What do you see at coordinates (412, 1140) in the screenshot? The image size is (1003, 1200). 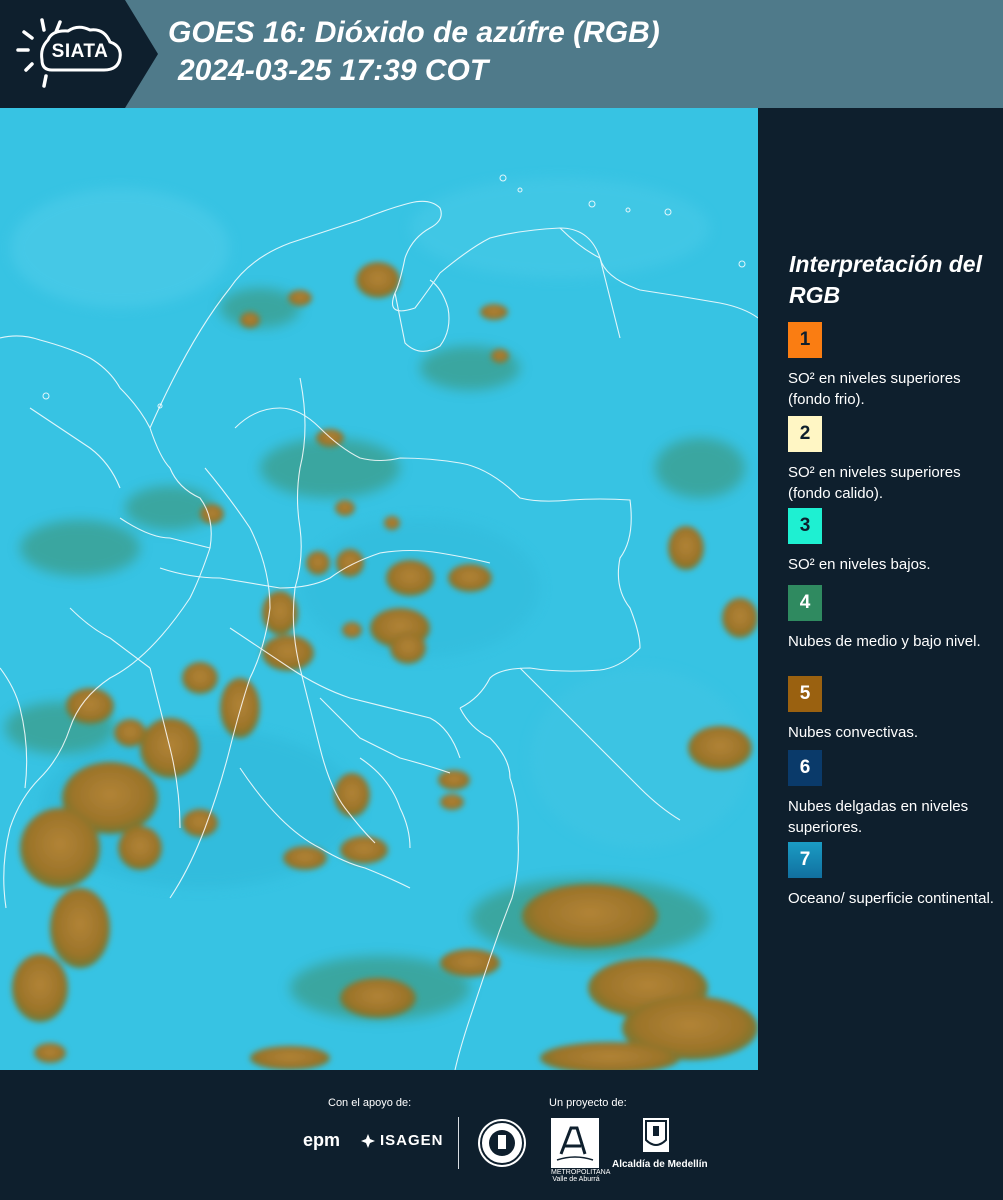 I see `isagen-logo-text: ISAGEN` at bounding box center [412, 1140].